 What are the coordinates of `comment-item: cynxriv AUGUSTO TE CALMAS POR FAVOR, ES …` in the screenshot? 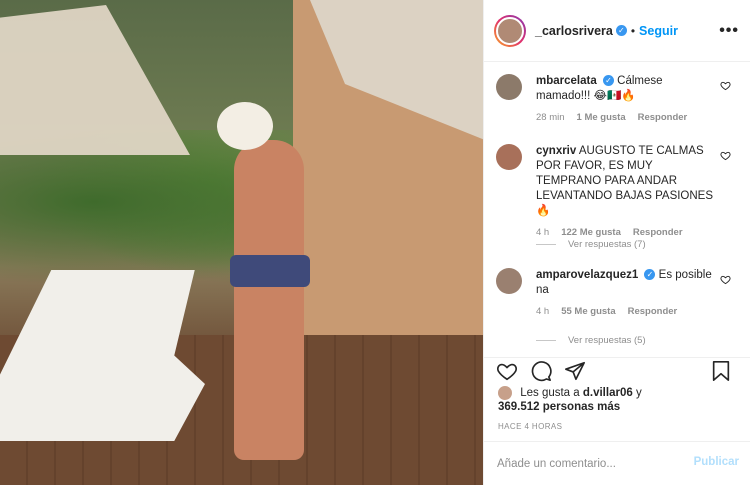 It's located at (618, 191).